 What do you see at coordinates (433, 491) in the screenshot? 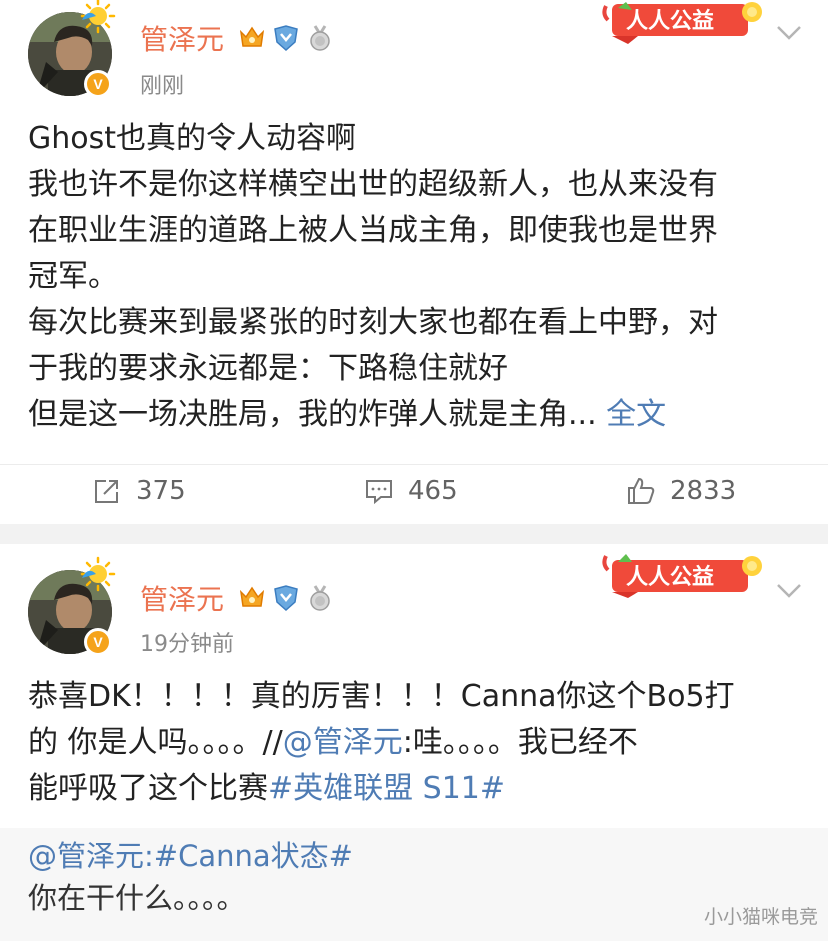
I see `comment-count: 465` at bounding box center [433, 491].